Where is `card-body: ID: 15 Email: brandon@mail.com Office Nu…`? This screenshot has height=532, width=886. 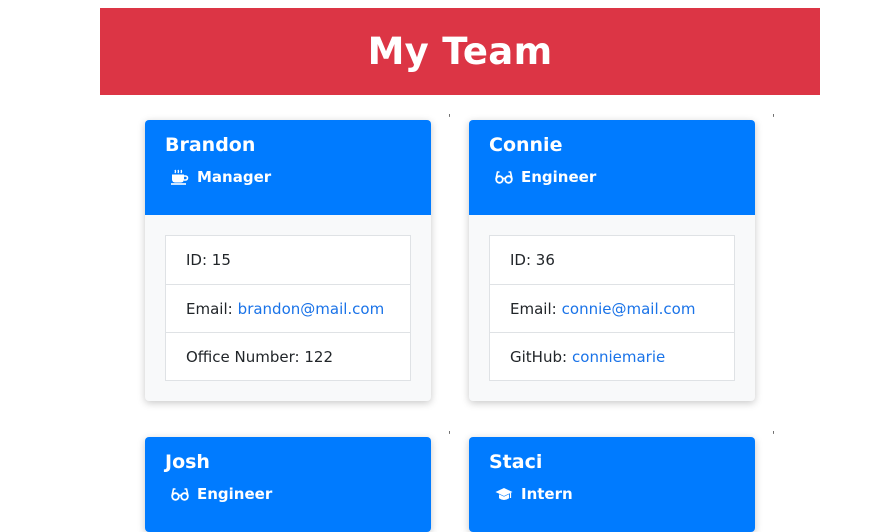 card-body: ID: 15 Email: brandon@mail.com Office Nu… is located at coordinates (288, 308).